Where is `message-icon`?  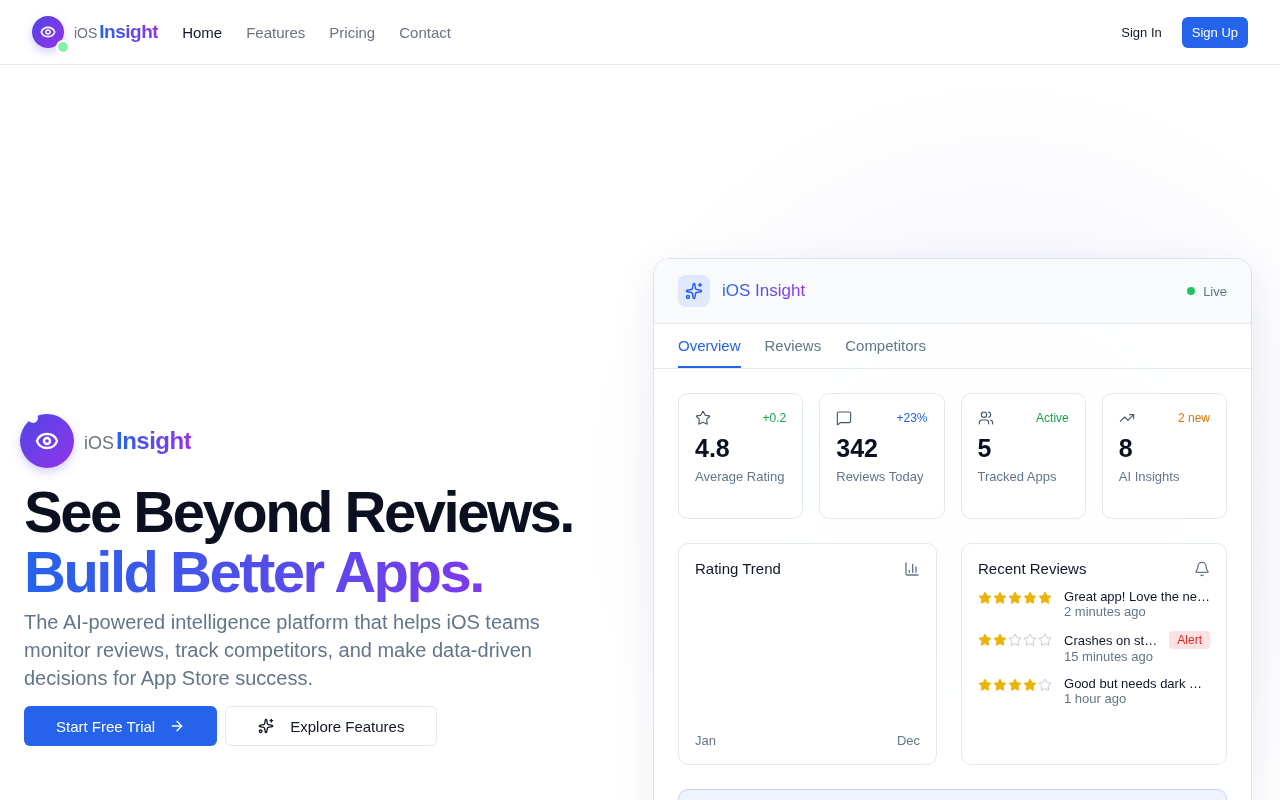
message-icon is located at coordinates (844, 418).